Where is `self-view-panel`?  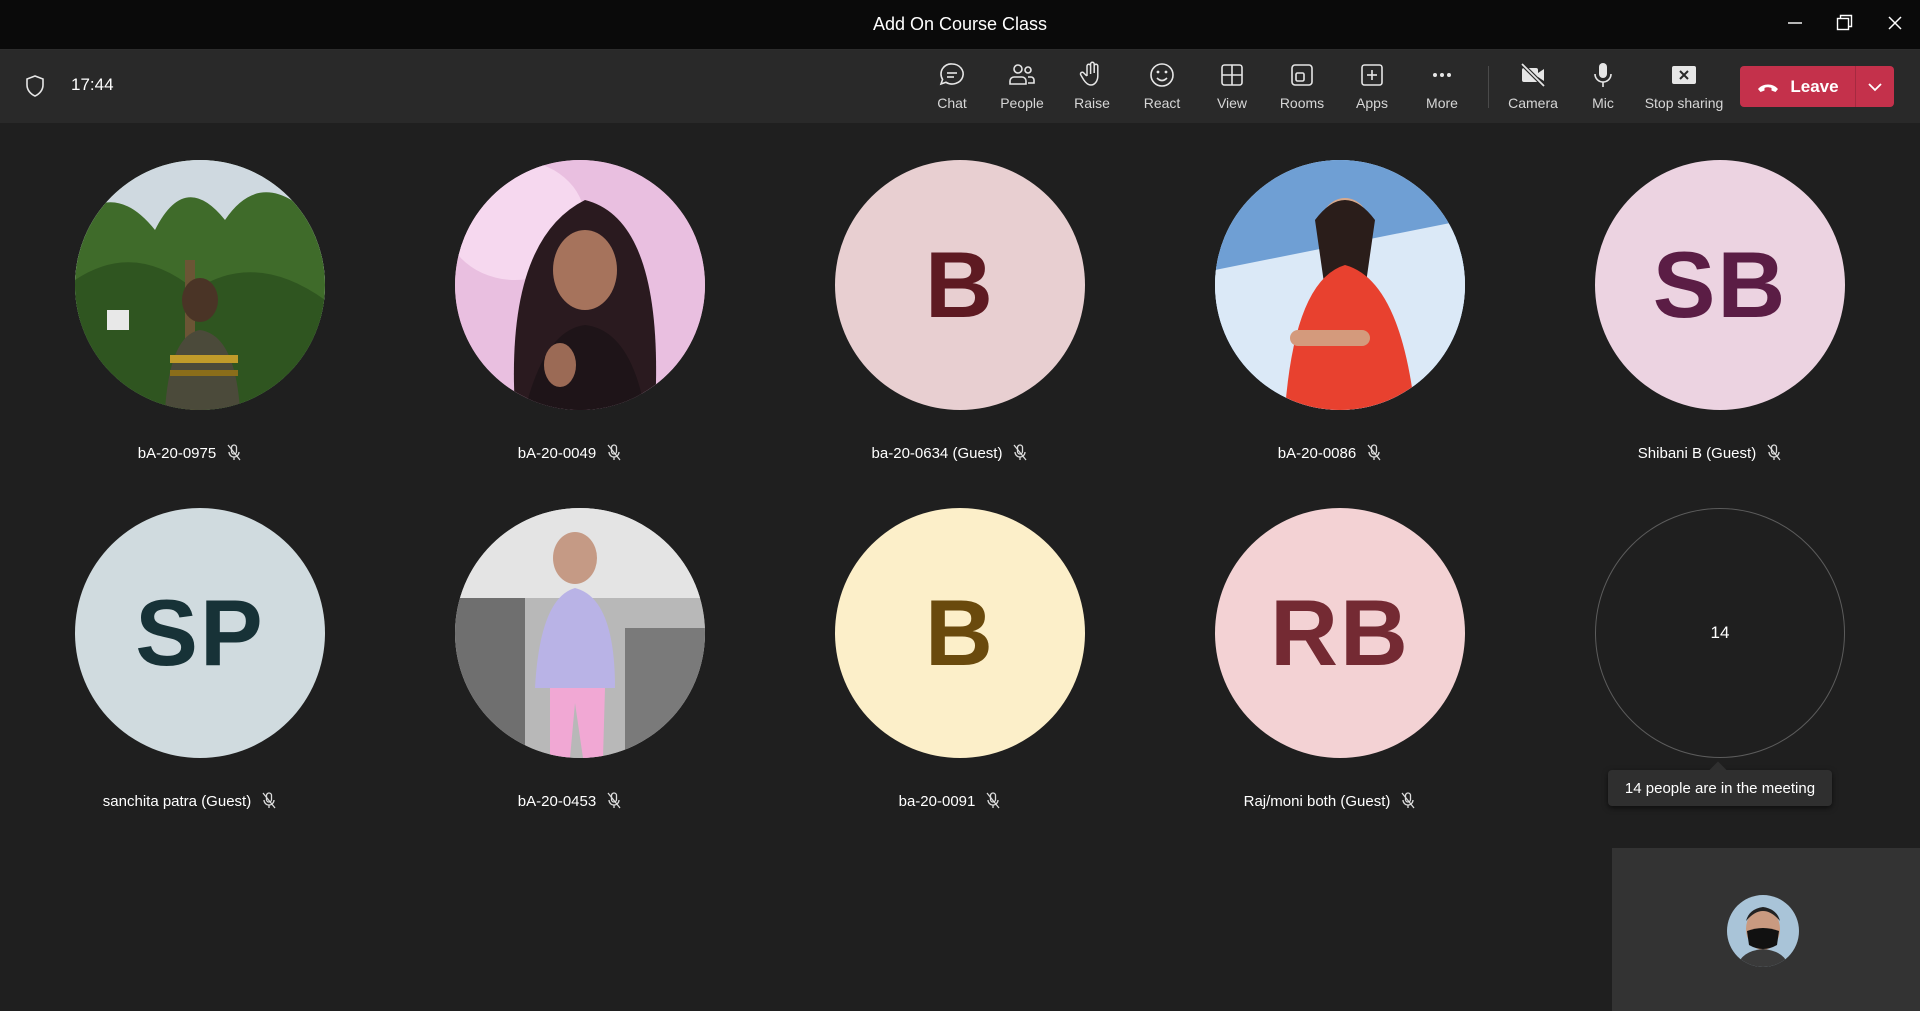
self-view-panel is located at coordinates (1766, 929).